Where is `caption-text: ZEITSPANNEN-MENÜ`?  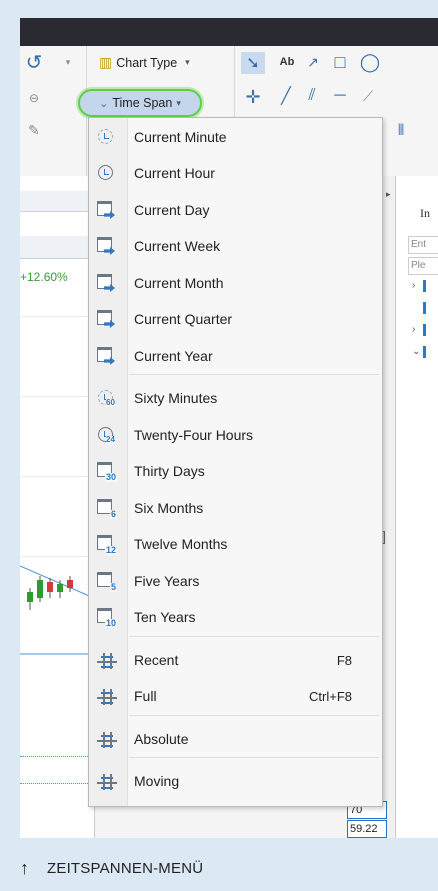 caption-text: ZEITSPANNEN-MENÜ is located at coordinates (125, 868).